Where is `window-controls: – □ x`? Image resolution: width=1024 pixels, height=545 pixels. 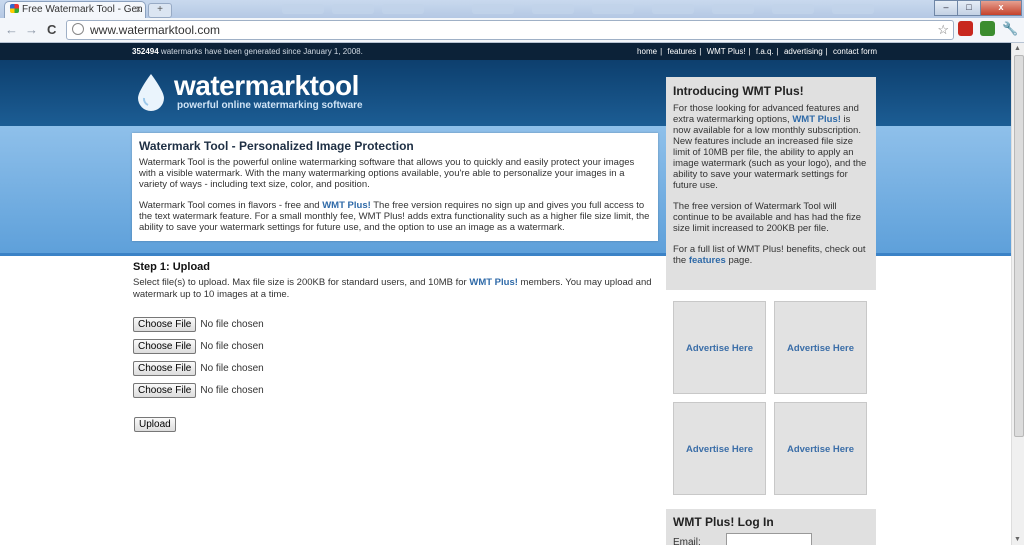 window-controls: – □ x is located at coordinates (978, 8).